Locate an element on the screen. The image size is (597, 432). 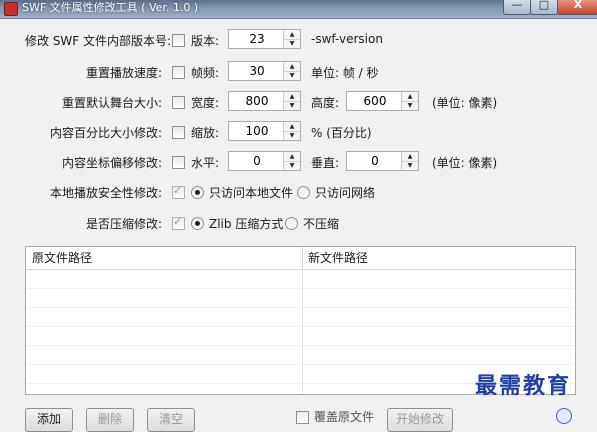
security-label: 本地播放安全性修改: is located at coordinates (105, 193).